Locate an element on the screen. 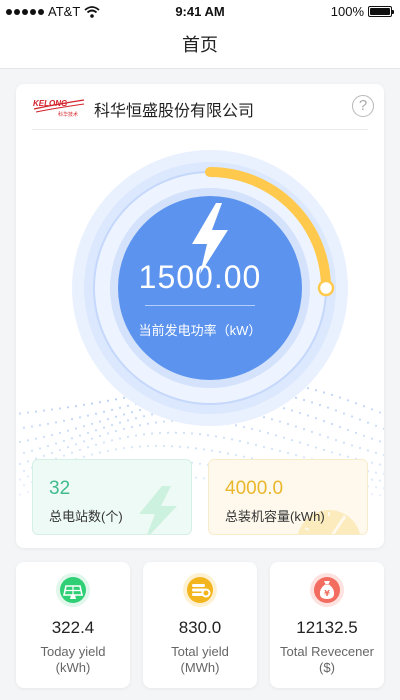 The height and width of the screenshot is (700, 400). total-yield-label: Total yield (MWh) is located at coordinates (200, 660).